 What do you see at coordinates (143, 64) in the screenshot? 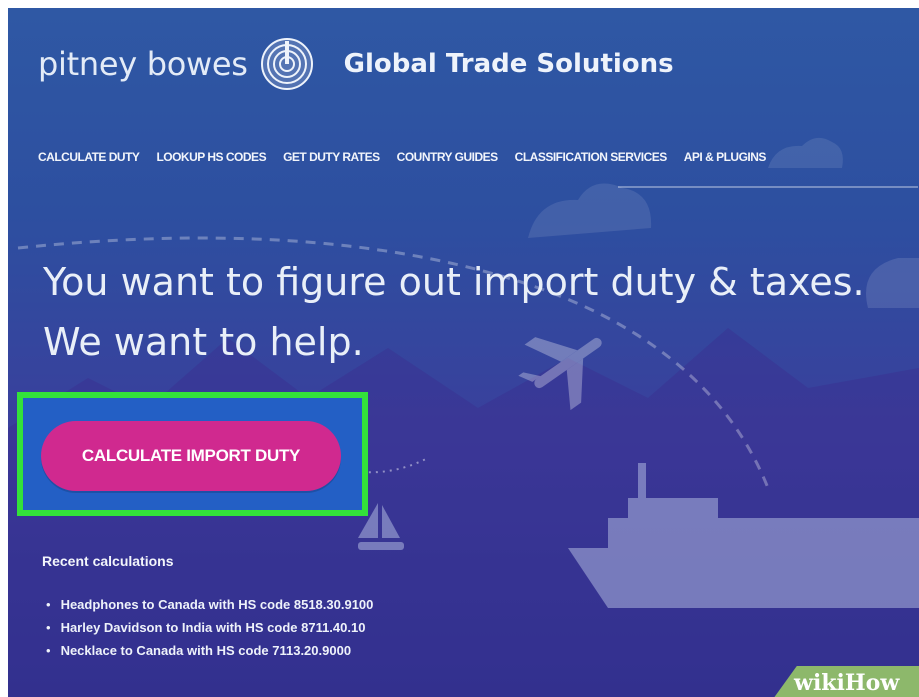
I see `brand-name: pitney bowes` at bounding box center [143, 64].